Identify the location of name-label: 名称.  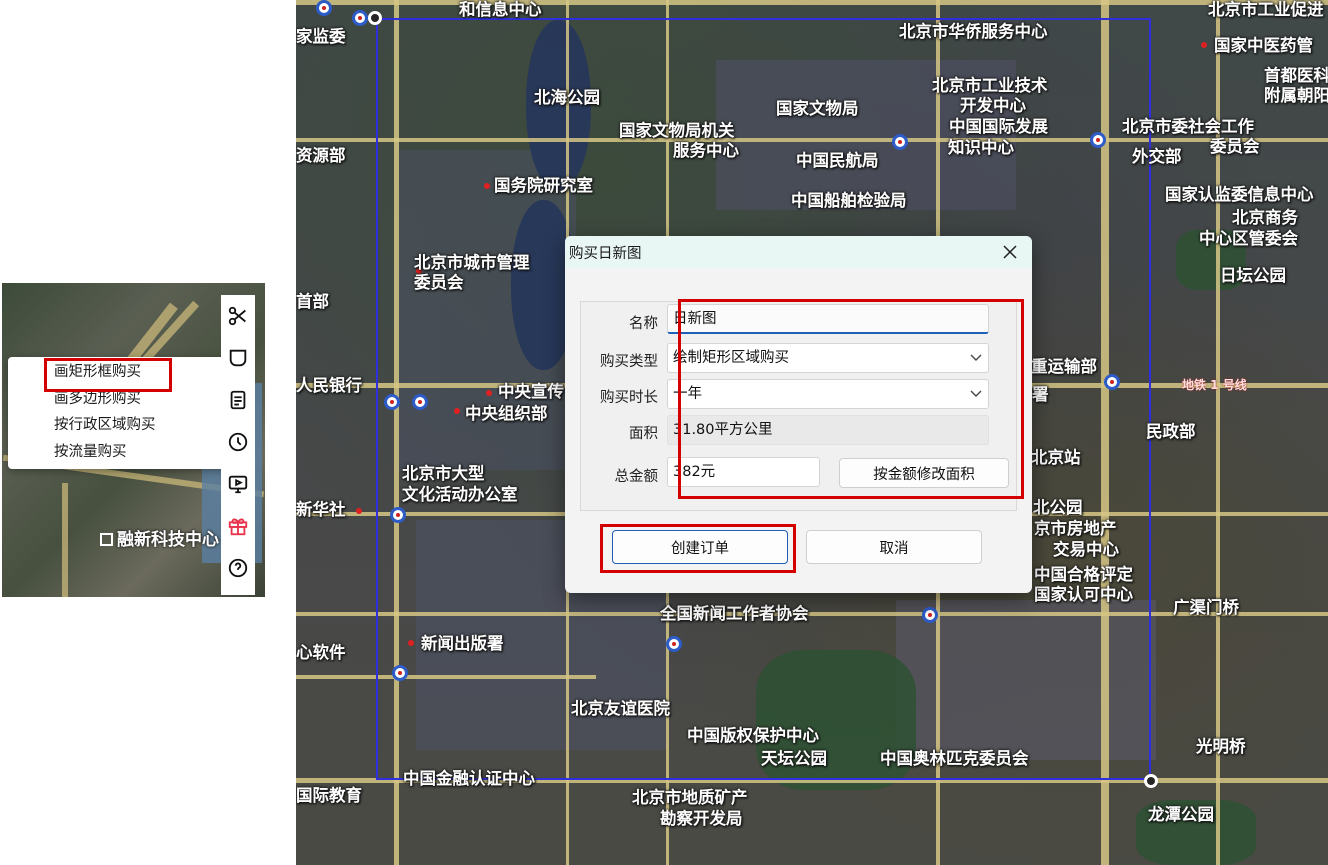
(643, 324).